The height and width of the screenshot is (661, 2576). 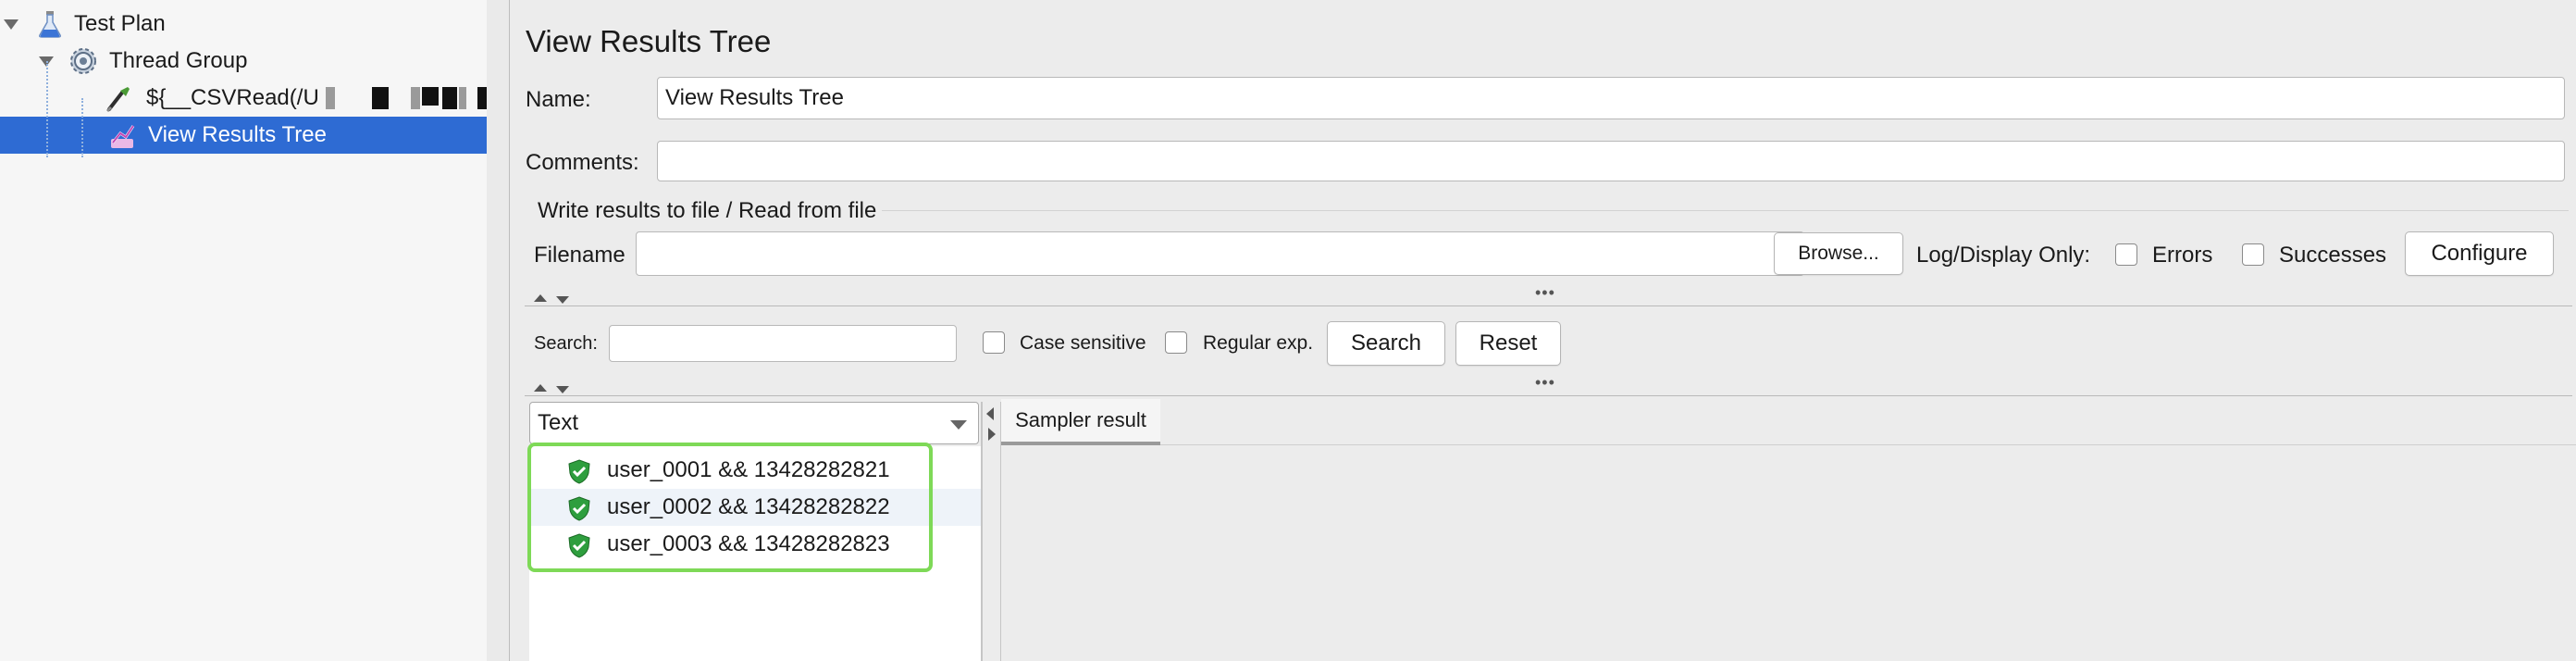 I want to click on results-split-divider, so click(x=982, y=531).